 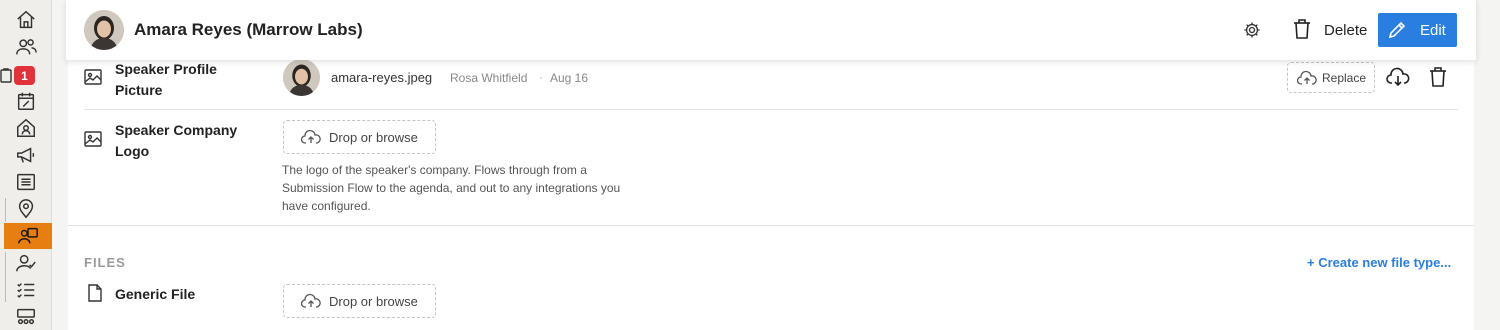 I want to click on edit-button-label: Edit, so click(x=1433, y=30).